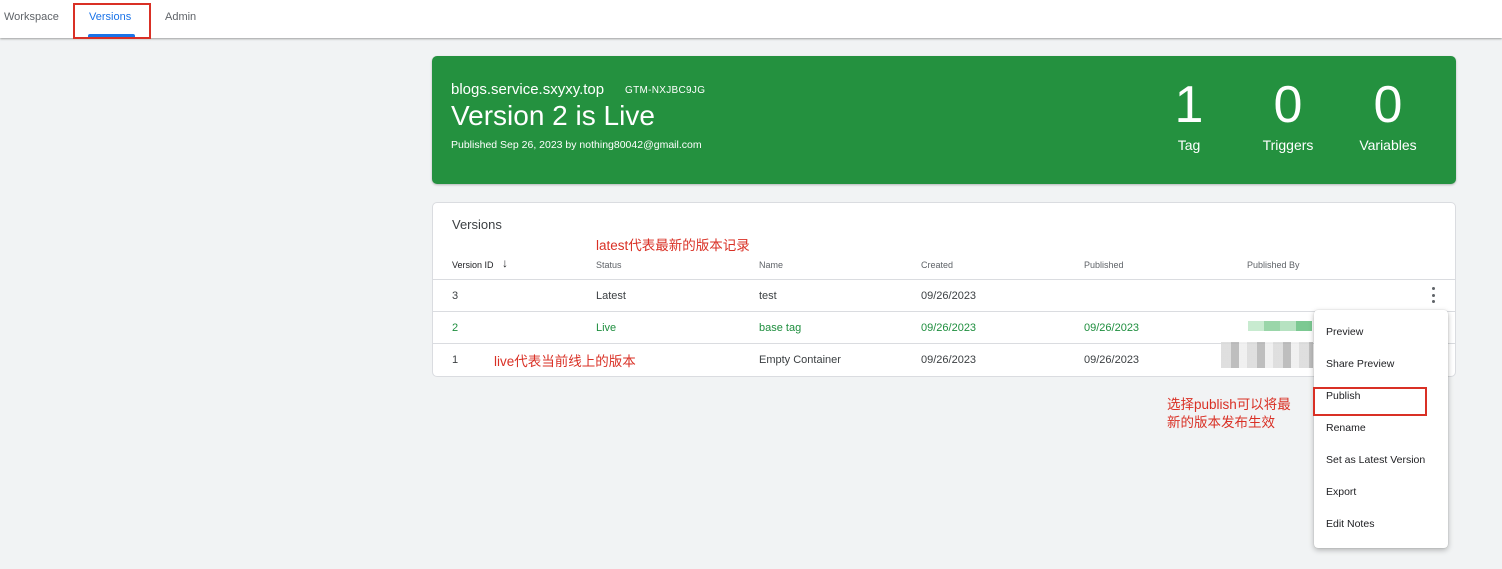  Describe the element at coordinates (800, 360) in the screenshot. I see `version-name: Empty Container` at that location.